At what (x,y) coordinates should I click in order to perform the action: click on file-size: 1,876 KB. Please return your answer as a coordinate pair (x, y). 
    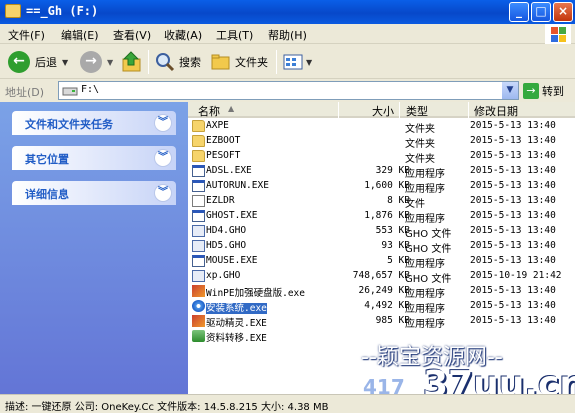
    Looking at the image, I should click on (387, 215).